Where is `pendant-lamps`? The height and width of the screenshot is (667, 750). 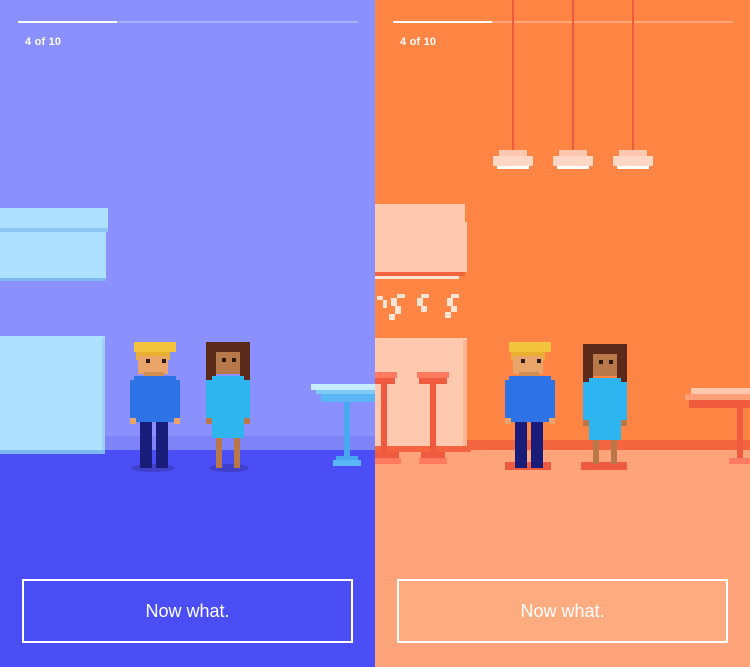 pendant-lamps is located at coordinates (573, 84).